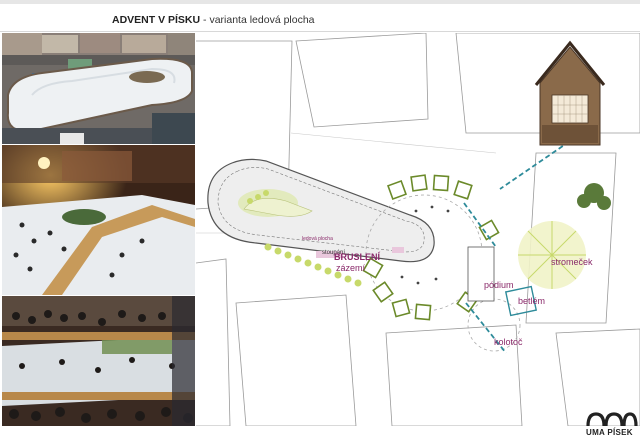 Image resolution: width=640 pixels, height=448 pixels. What do you see at coordinates (508, 342) in the screenshot?
I see `carousel-label: kolotoč` at bounding box center [508, 342].